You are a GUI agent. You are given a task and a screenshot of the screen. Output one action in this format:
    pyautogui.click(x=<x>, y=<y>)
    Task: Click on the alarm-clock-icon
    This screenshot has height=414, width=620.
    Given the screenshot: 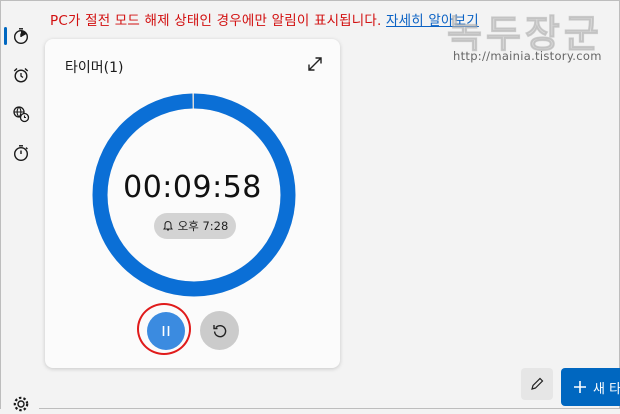 What is the action you would take?
    pyautogui.click(x=21, y=75)
    